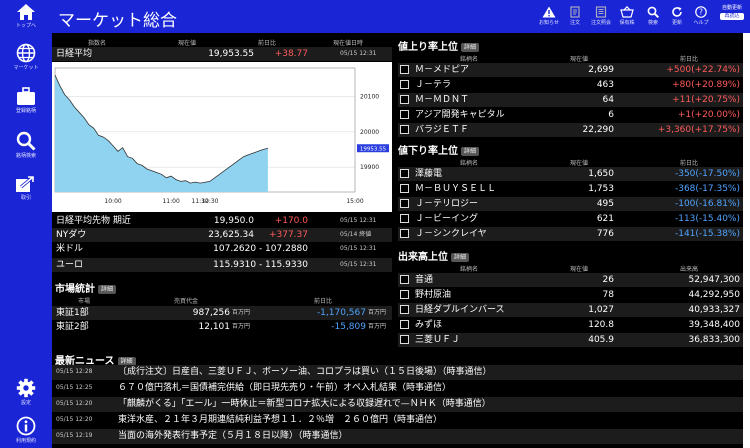 The height and width of the screenshot is (448, 750). Describe the element at coordinates (653, 12) in the screenshot. I see `search-icon` at that location.